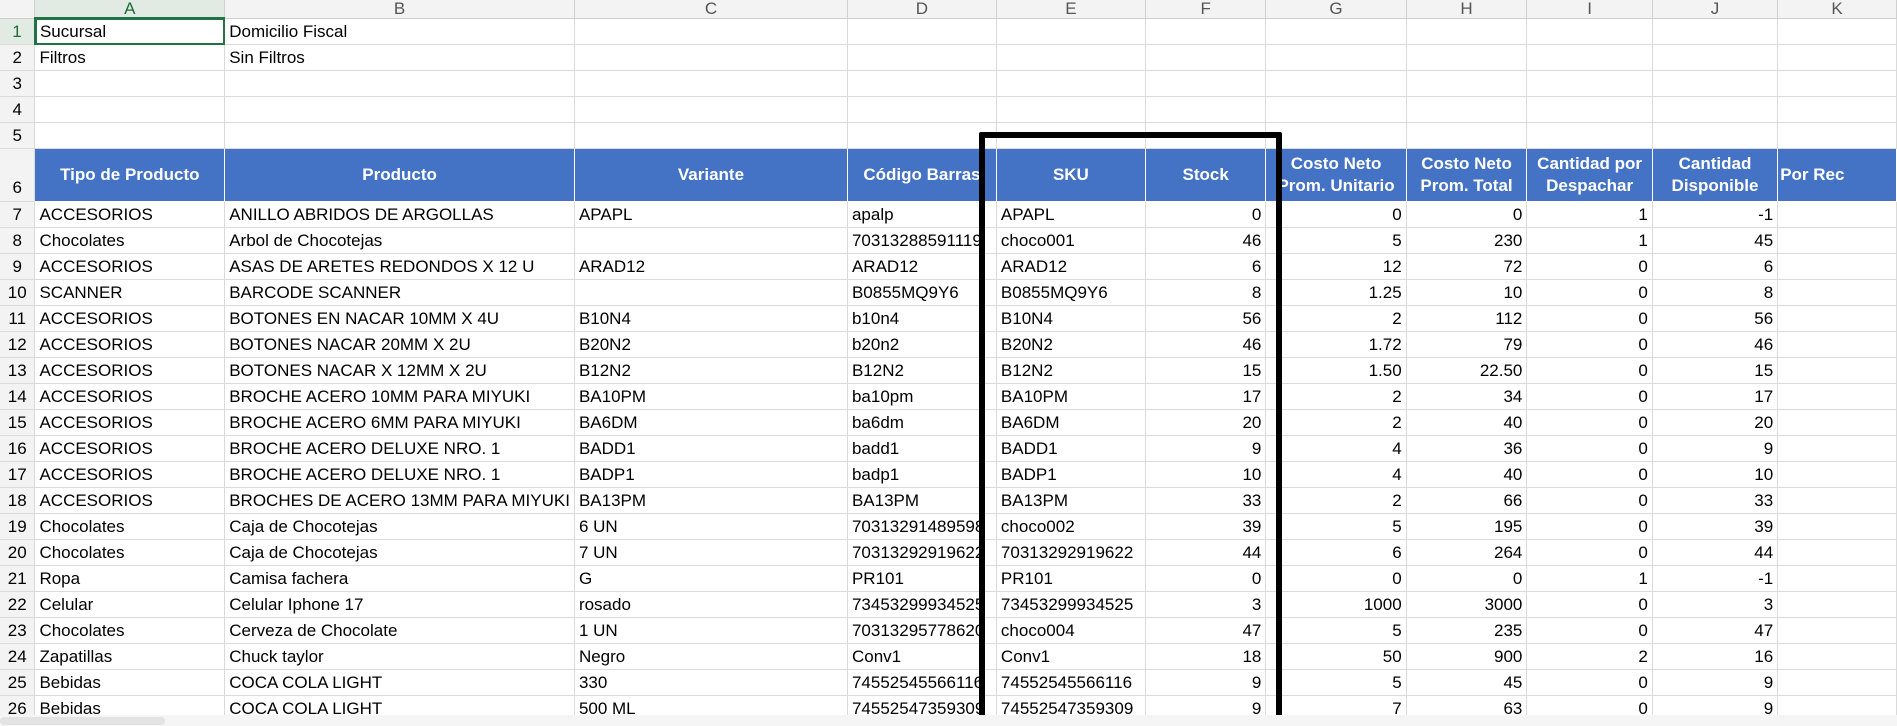  I want to click on table-header-cell: Variante, so click(711, 175).